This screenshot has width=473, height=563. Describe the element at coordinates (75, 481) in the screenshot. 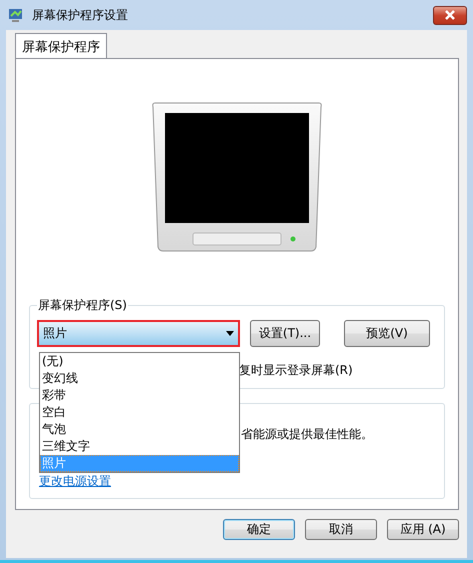

I see `power-settings-link: 更改电源设置` at that location.